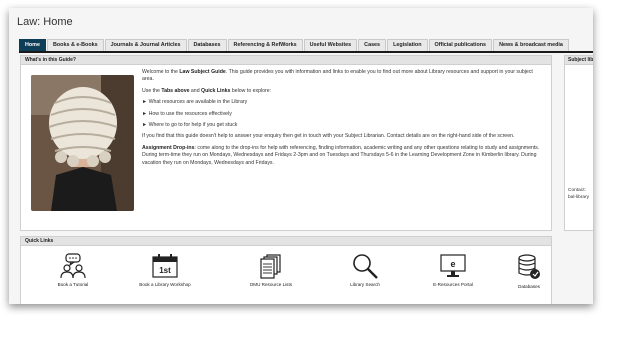 This screenshot has width=630, height=341. Describe the element at coordinates (460, 45) in the screenshot. I see `tab-official-publications: Official publications` at that location.